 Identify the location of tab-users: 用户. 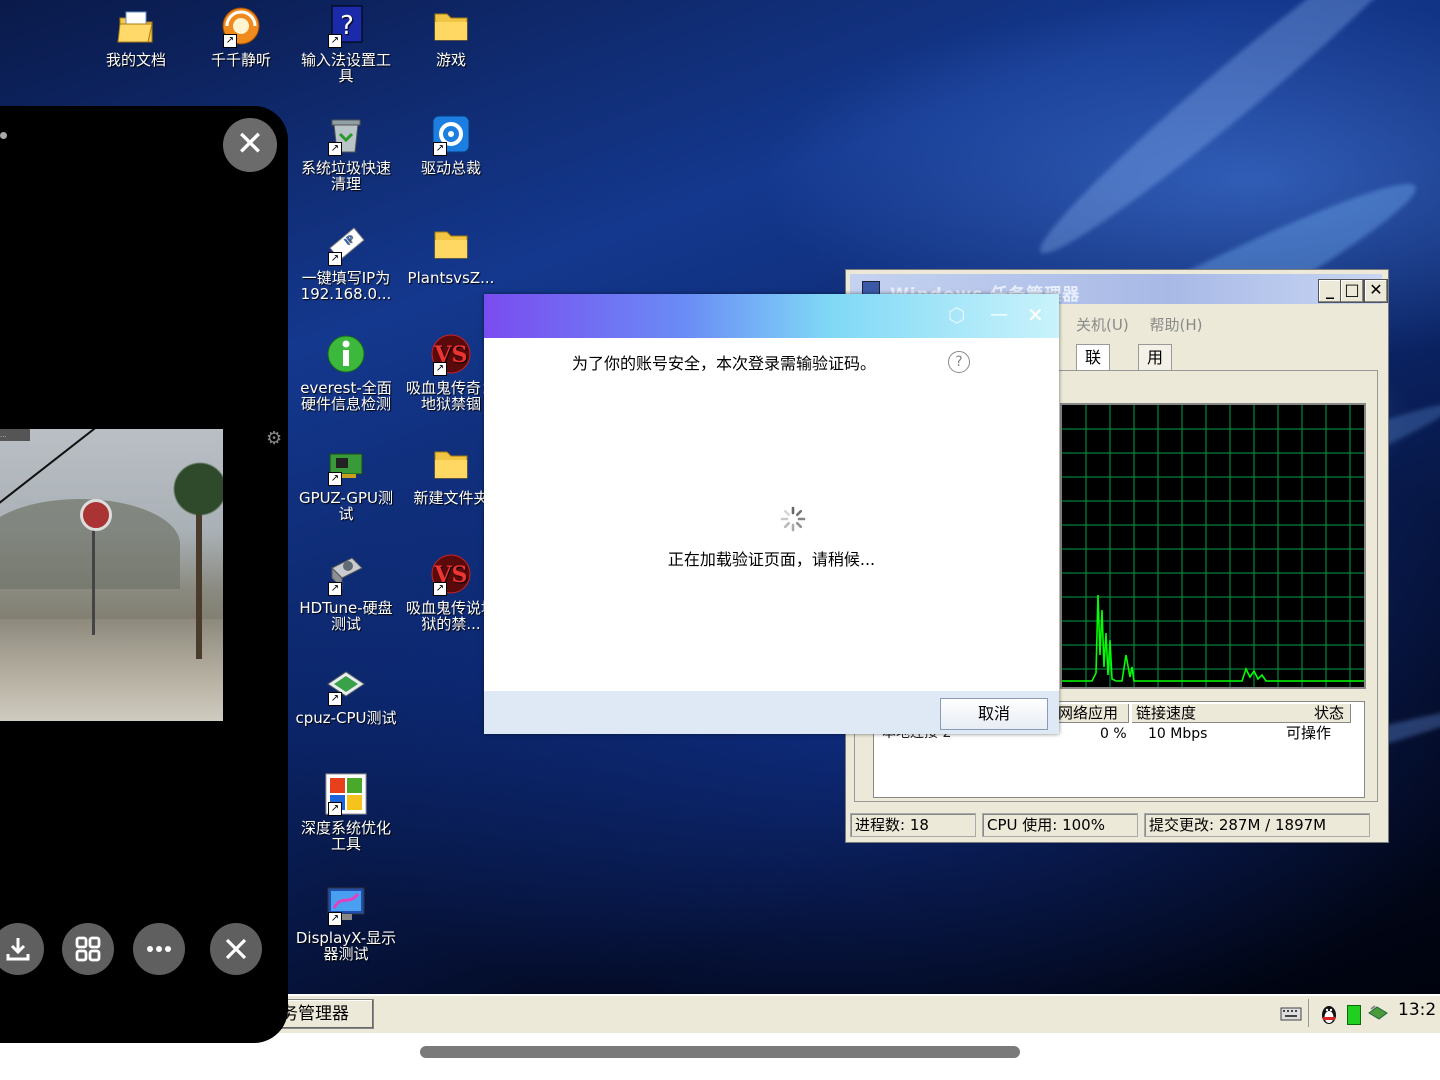
(1155, 368).